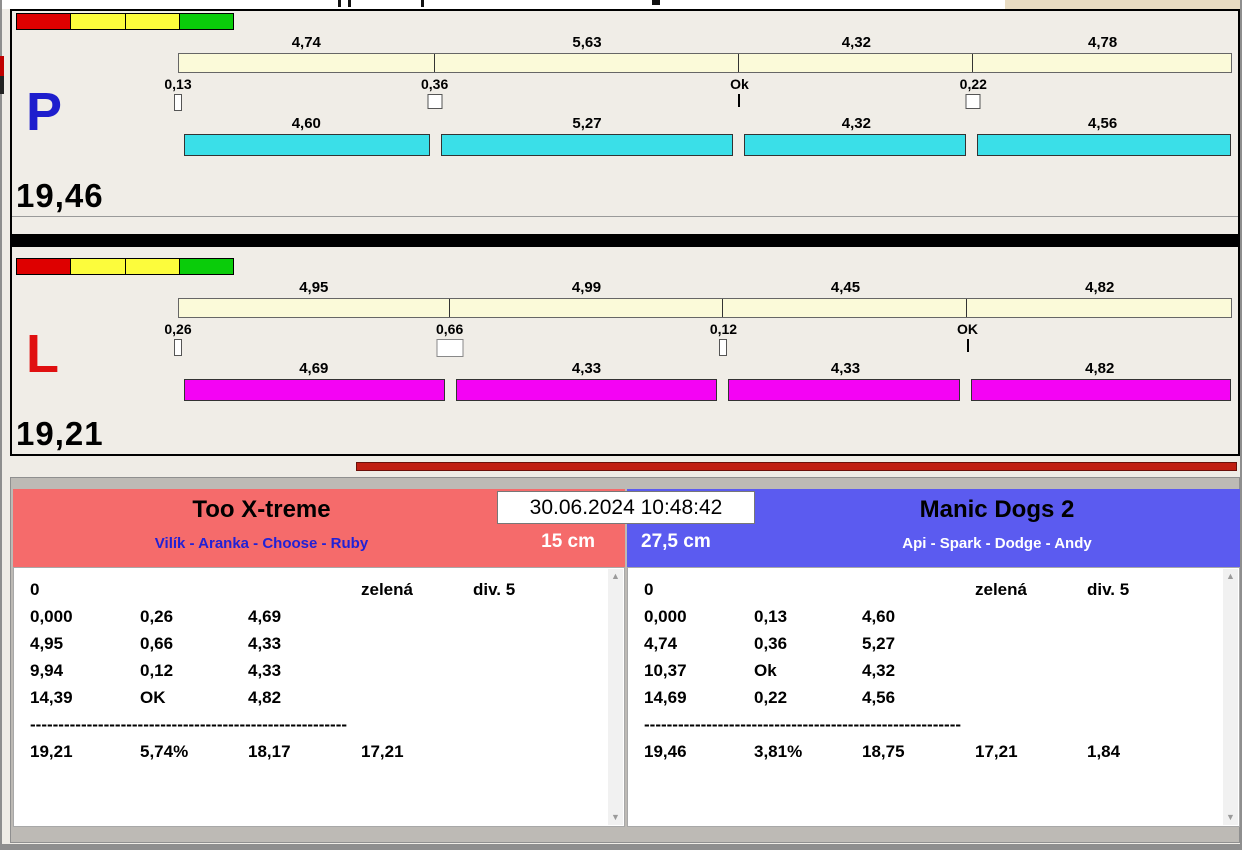  I want to click on table-cell: 14,39, so click(51, 697).